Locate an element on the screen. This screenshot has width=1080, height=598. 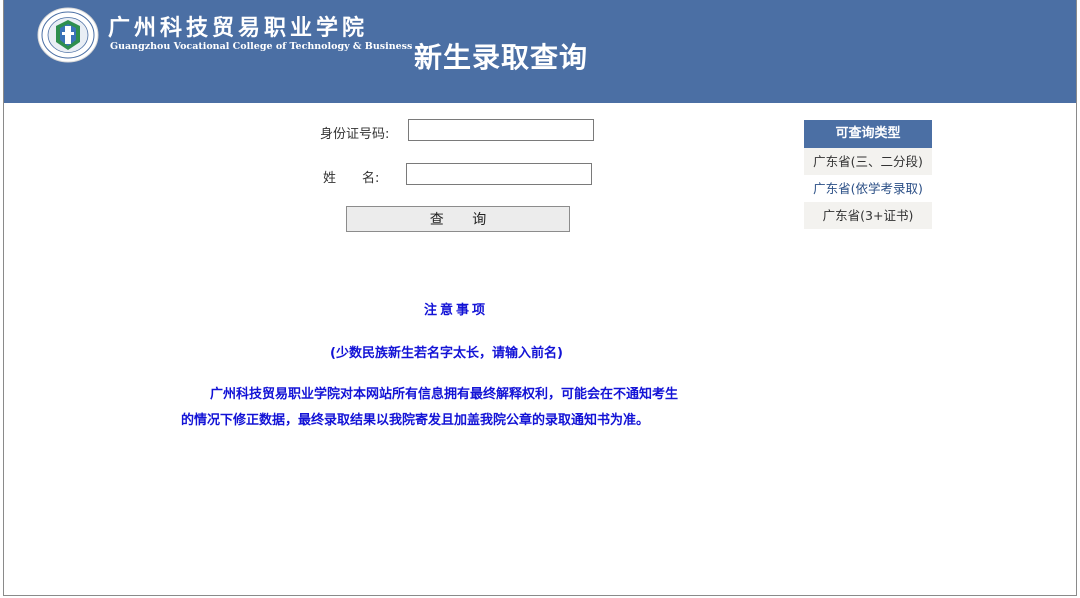
college-emblem-icon is located at coordinates (68, 35).